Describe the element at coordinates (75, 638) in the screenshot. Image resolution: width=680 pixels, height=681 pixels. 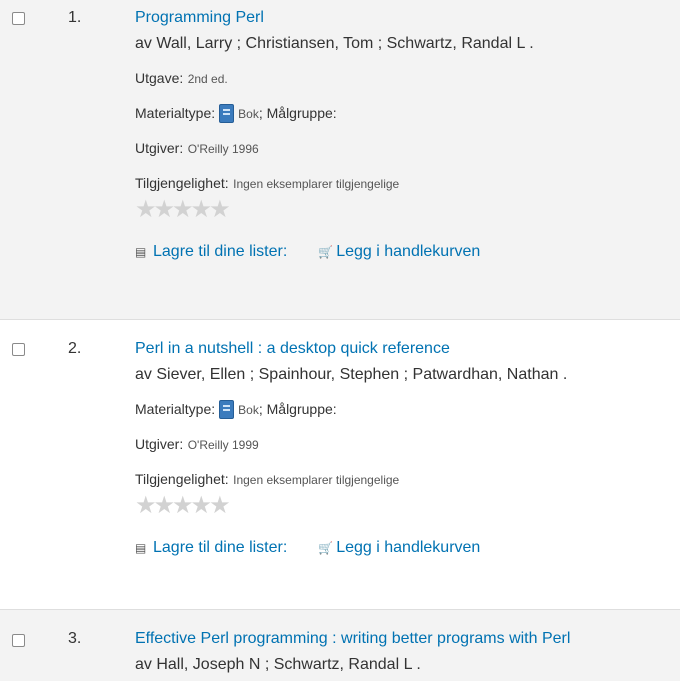
I see `result-number: 3.` at that location.